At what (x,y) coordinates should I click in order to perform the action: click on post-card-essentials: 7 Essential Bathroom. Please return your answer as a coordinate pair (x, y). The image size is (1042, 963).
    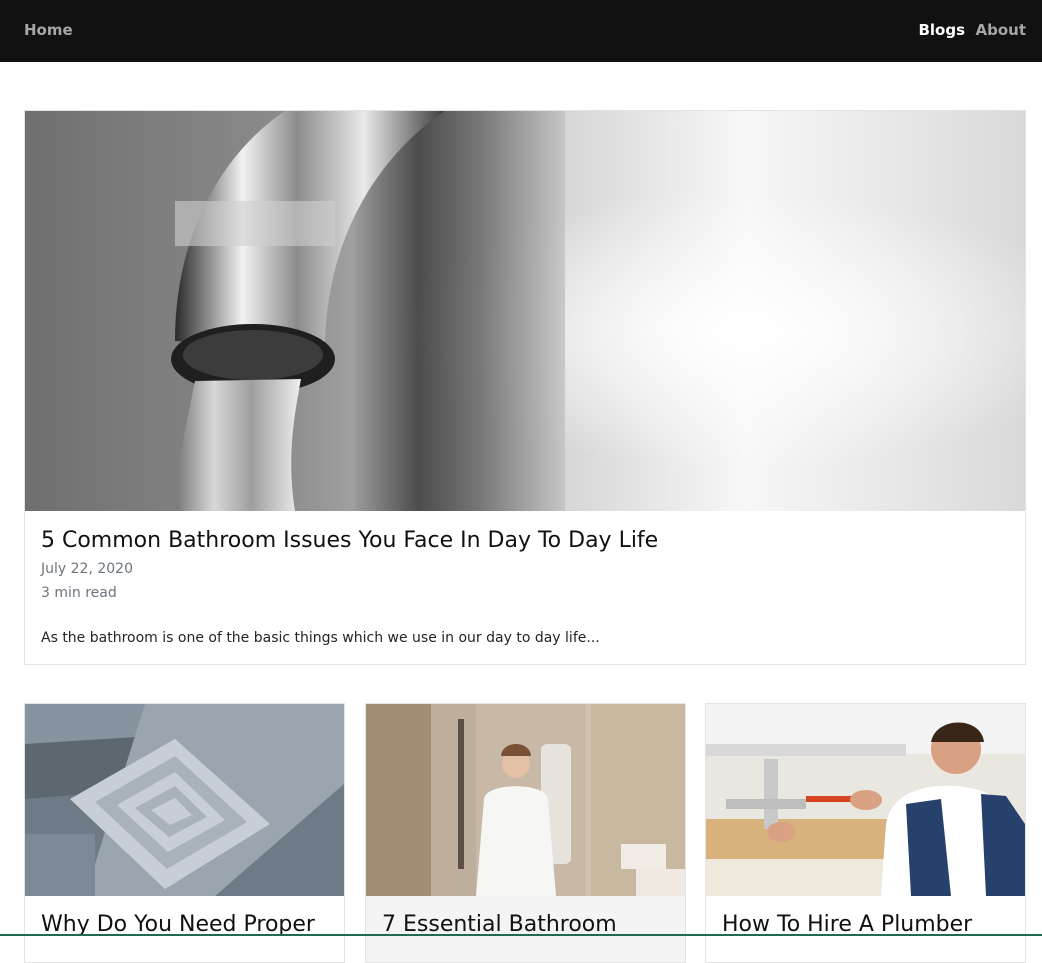
    Looking at the image, I should click on (525, 833).